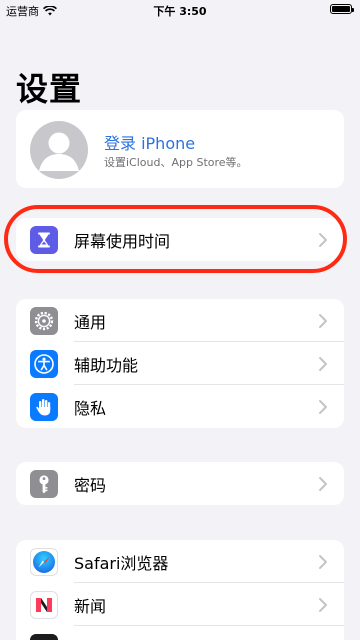  What do you see at coordinates (44, 605) in the screenshot?
I see `news-icon` at bounding box center [44, 605].